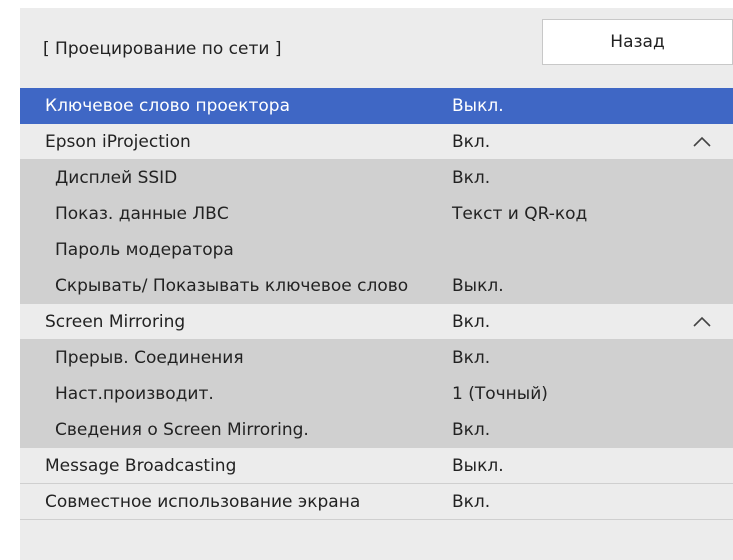 This screenshot has width=733, height=560. I want to click on menu-row-ssid-display: Дисплей SSID Вкл., so click(376, 178).